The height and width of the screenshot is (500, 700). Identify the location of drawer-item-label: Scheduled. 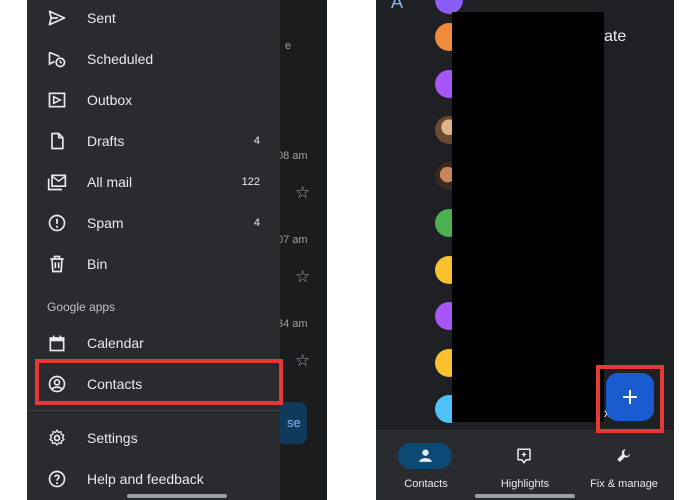
(120, 59).